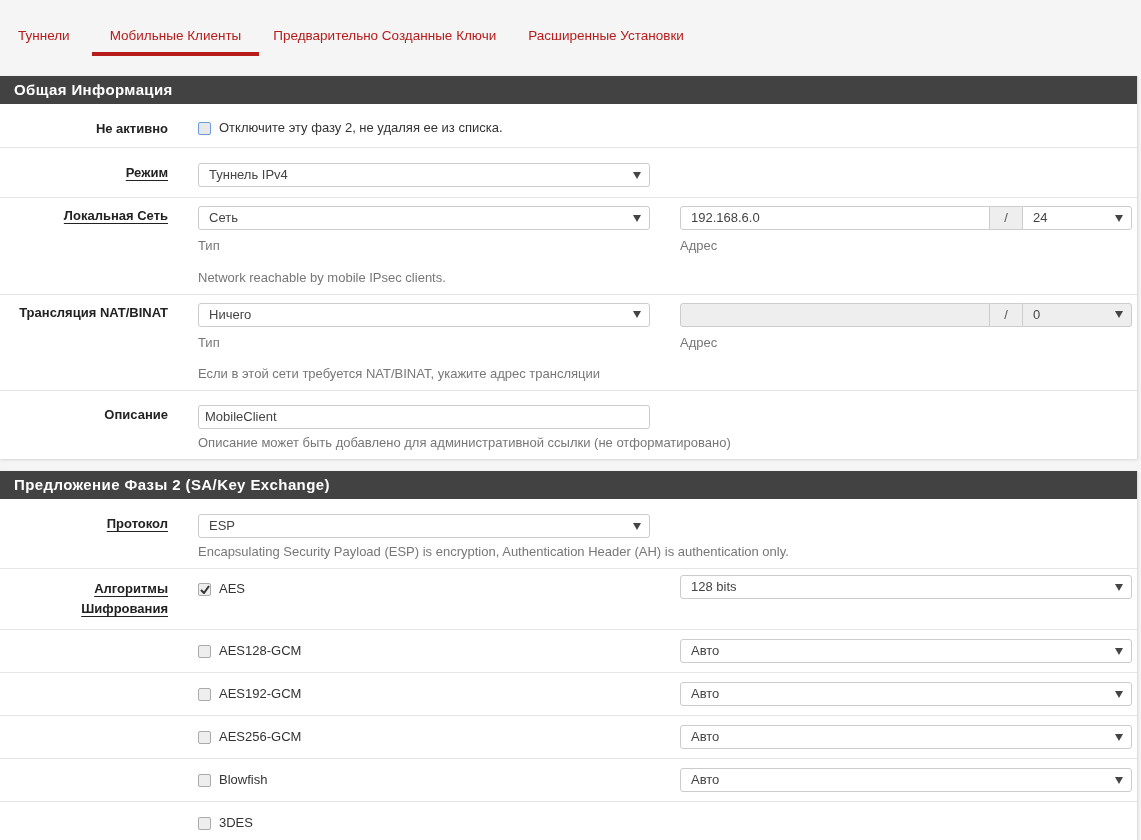  Describe the element at coordinates (93, 312) in the screenshot. I see `field-label: Трансляция NAT/BINAT` at that location.